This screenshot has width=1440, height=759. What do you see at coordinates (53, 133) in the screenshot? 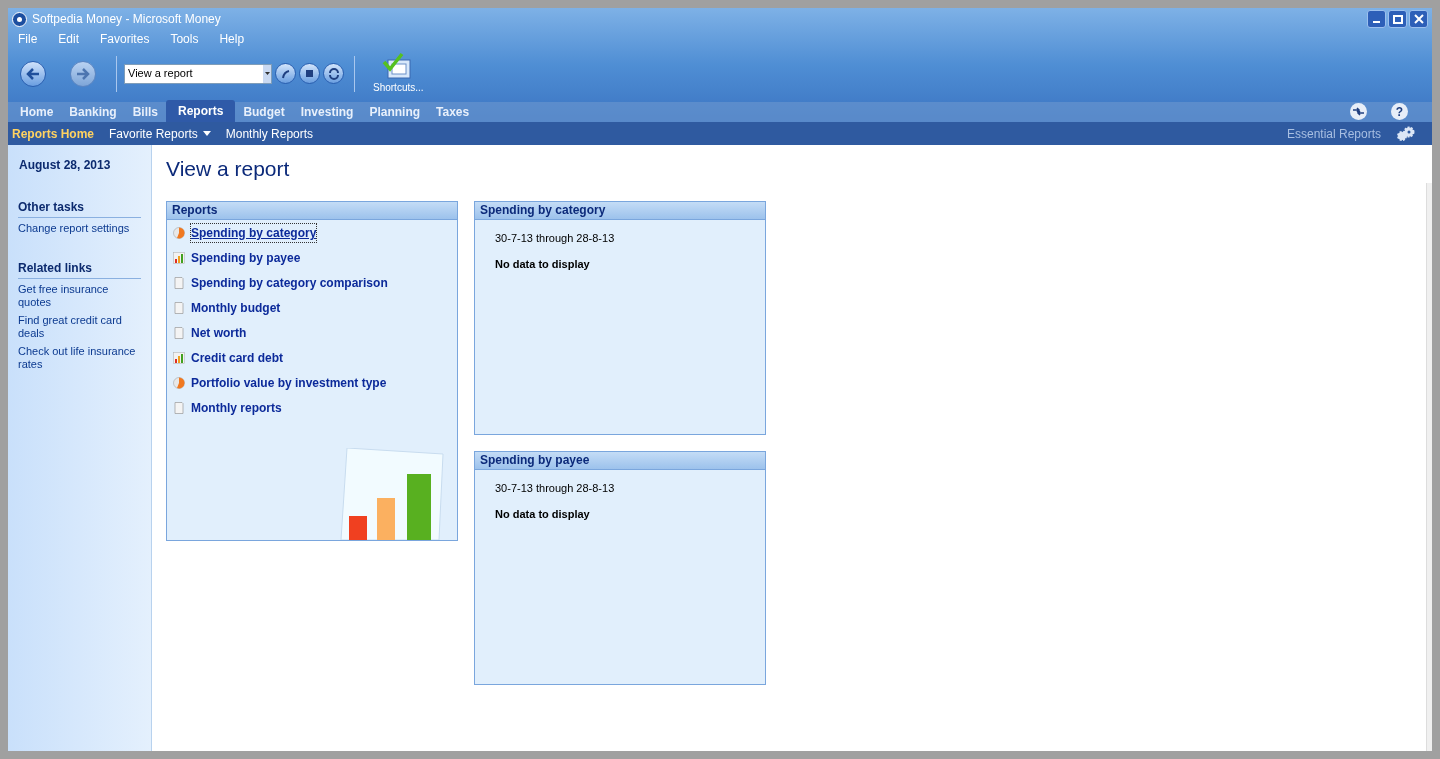
I see `subnav-link: Reports Home` at bounding box center [53, 133].